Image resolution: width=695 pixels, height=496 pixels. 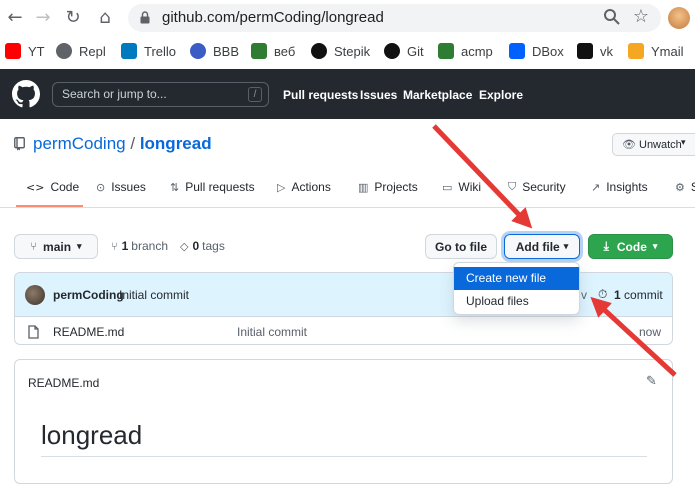 I want to click on tab-code: <> Code, so click(x=52, y=187).